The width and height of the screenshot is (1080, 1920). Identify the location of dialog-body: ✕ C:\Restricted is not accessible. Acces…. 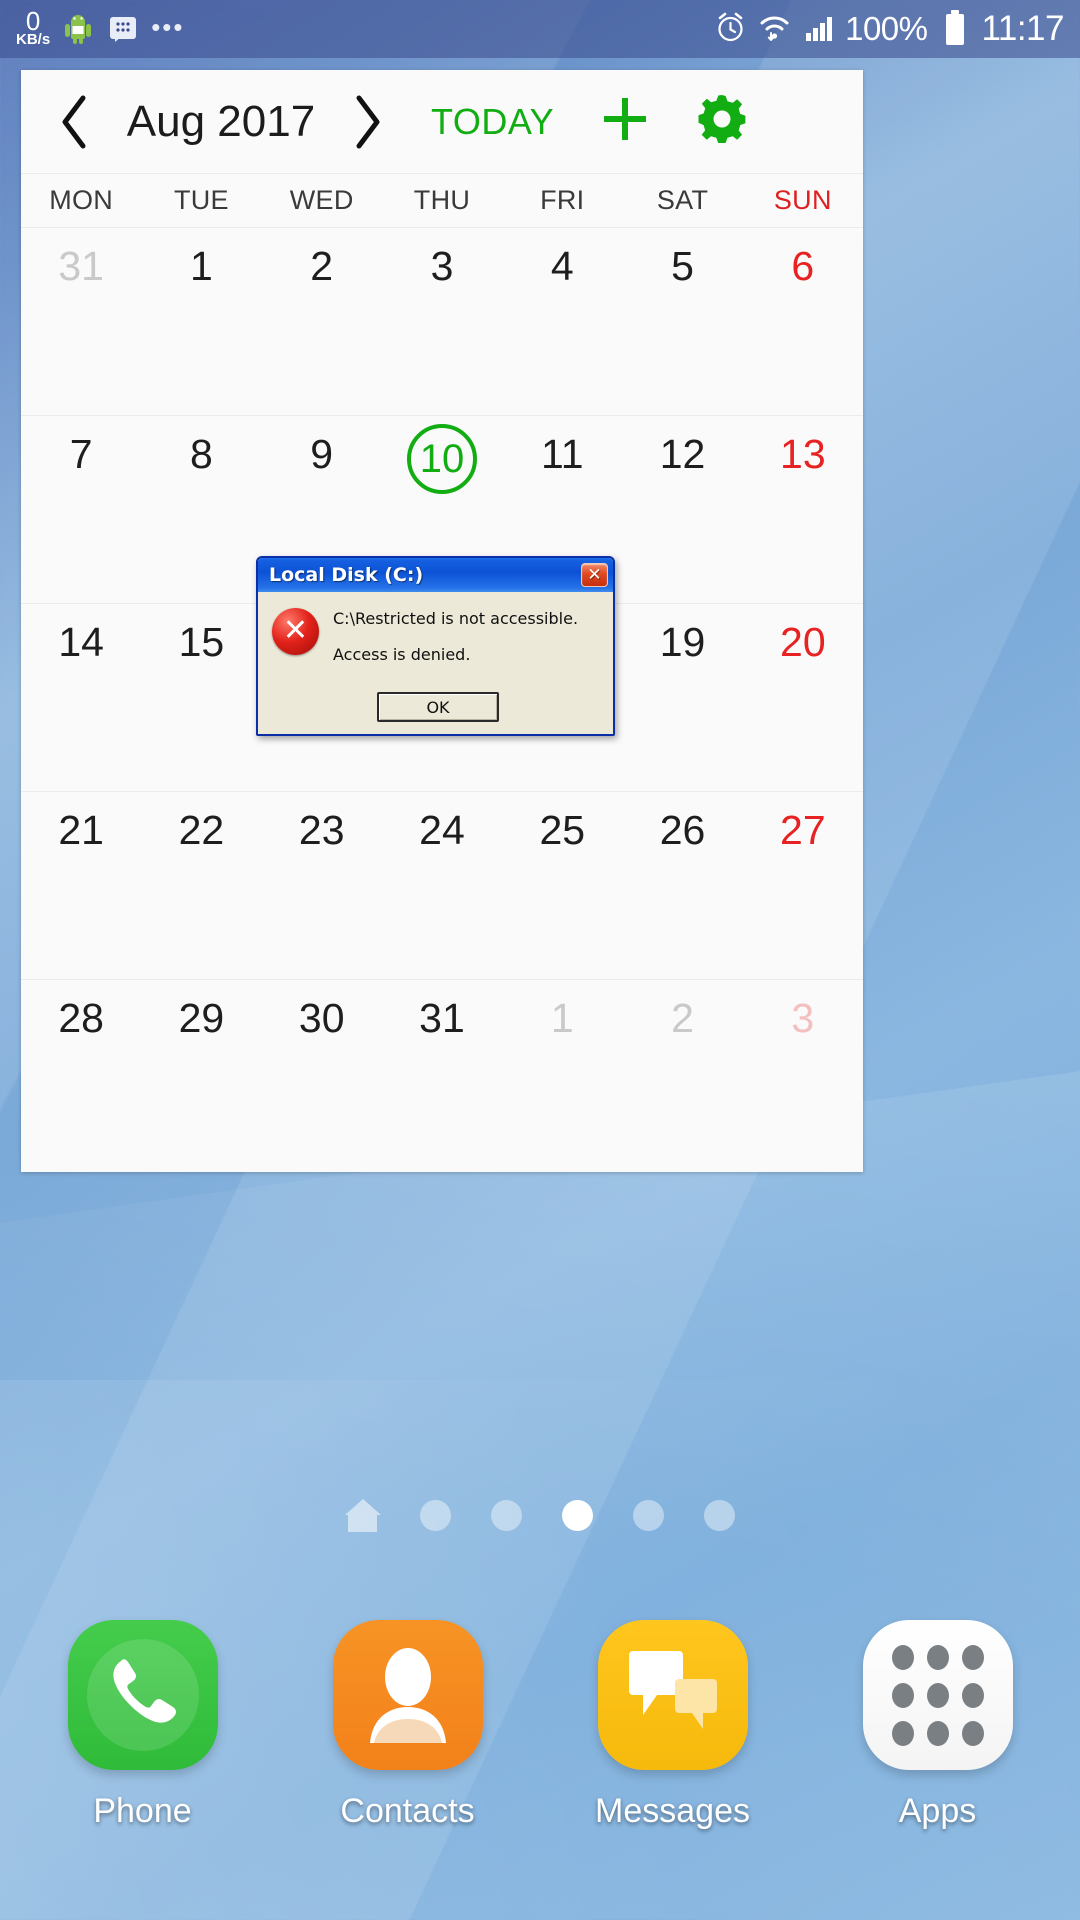
(435, 628).